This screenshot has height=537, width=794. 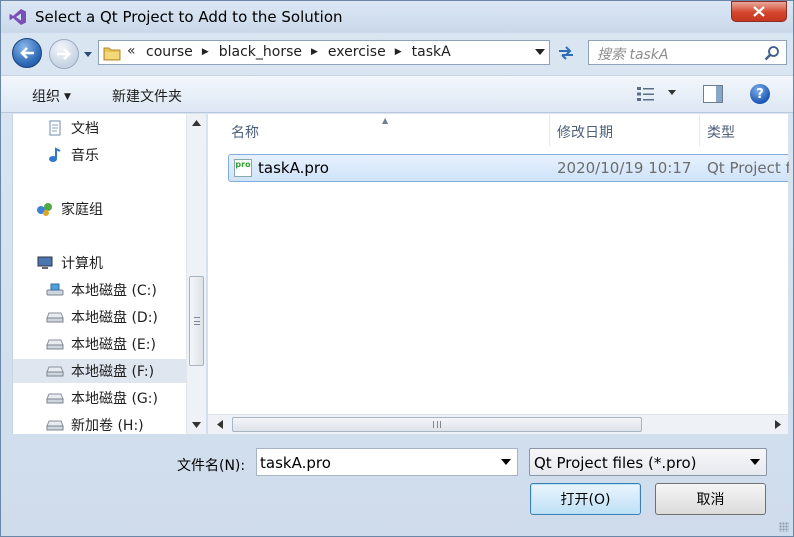 I want to click on address-dropdown-icon, so click(x=540, y=52).